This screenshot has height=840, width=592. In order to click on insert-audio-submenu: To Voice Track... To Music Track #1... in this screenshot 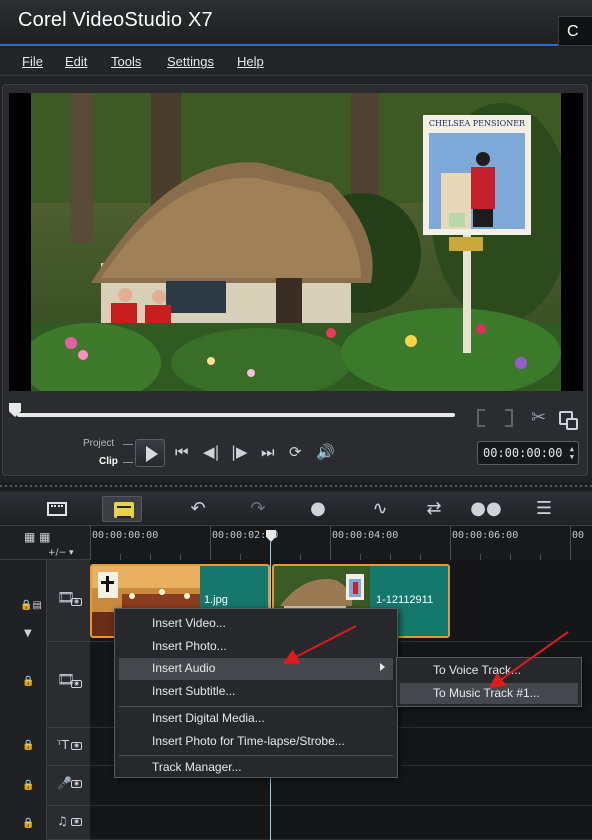, I will do `click(489, 682)`.